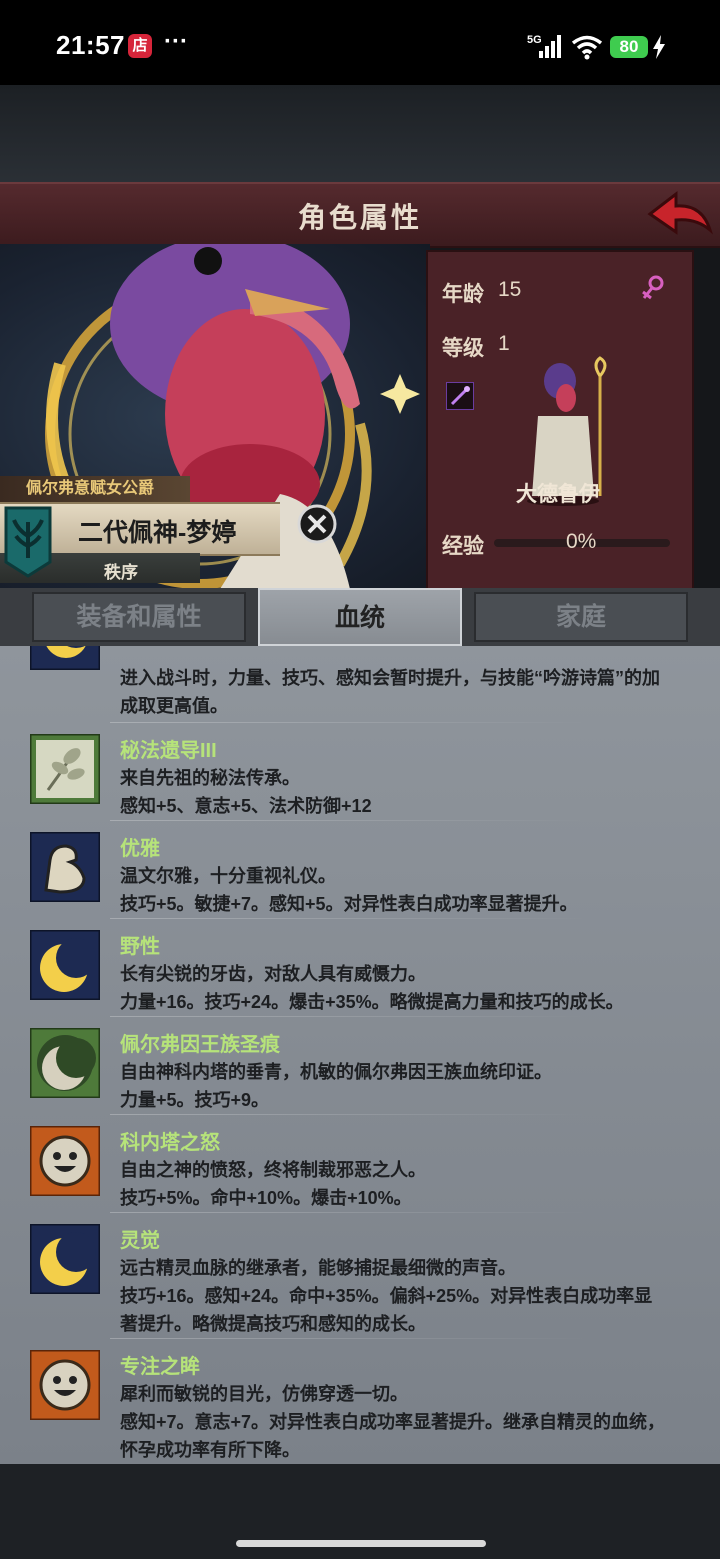  Describe the element at coordinates (140, 849) in the screenshot. I see `trait-title: 优雅` at that location.